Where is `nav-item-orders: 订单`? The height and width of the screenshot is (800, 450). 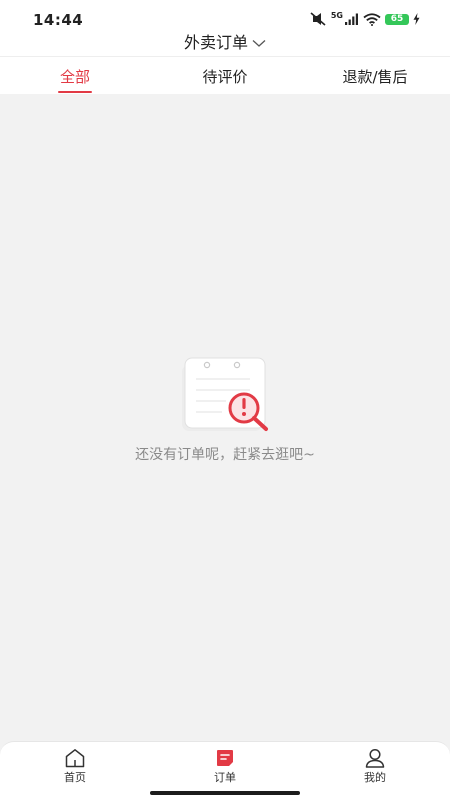 nav-item-orders: 订单 is located at coordinates (225, 766).